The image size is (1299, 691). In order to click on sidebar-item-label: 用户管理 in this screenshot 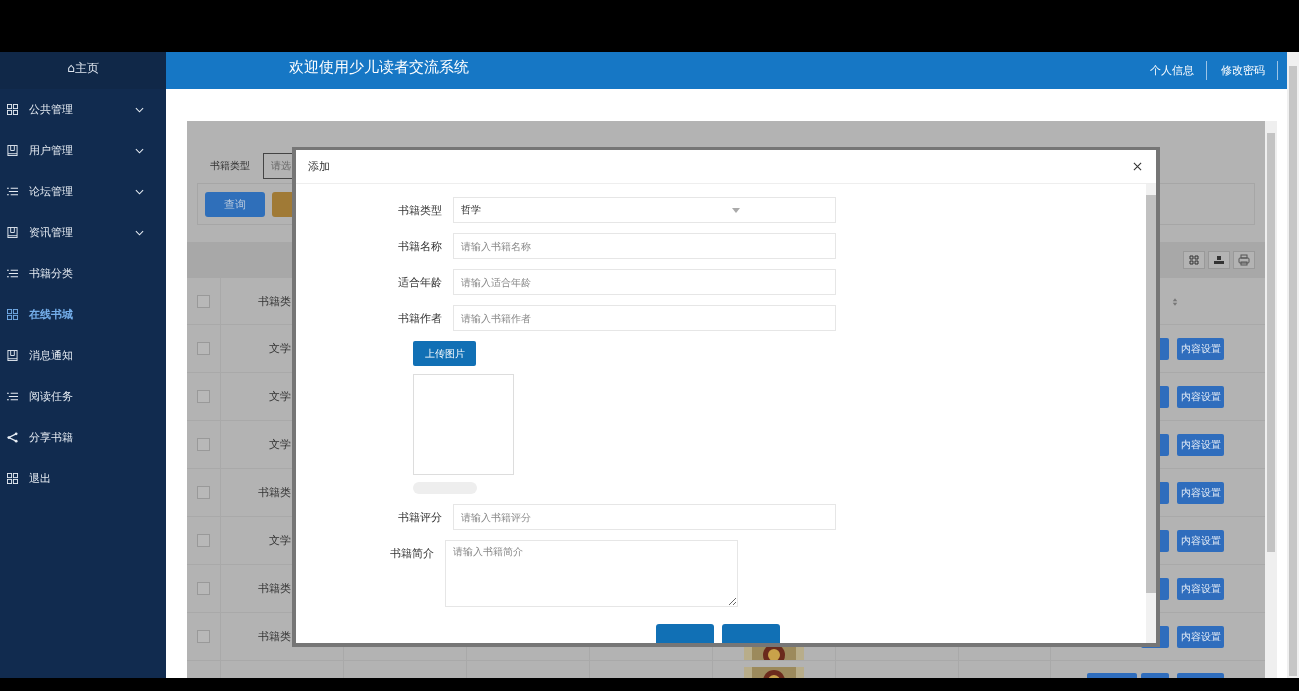, I will do `click(51, 150)`.